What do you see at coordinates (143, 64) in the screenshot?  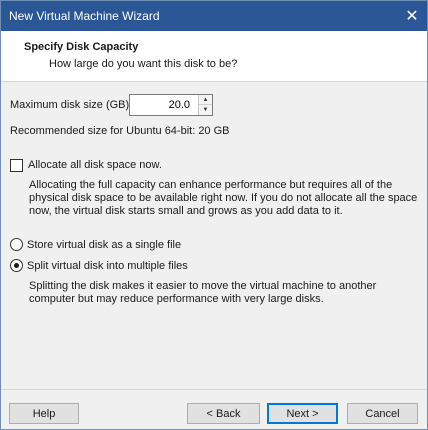 I see `page-subtitle: How large do you want this disk to be?` at bounding box center [143, 64].